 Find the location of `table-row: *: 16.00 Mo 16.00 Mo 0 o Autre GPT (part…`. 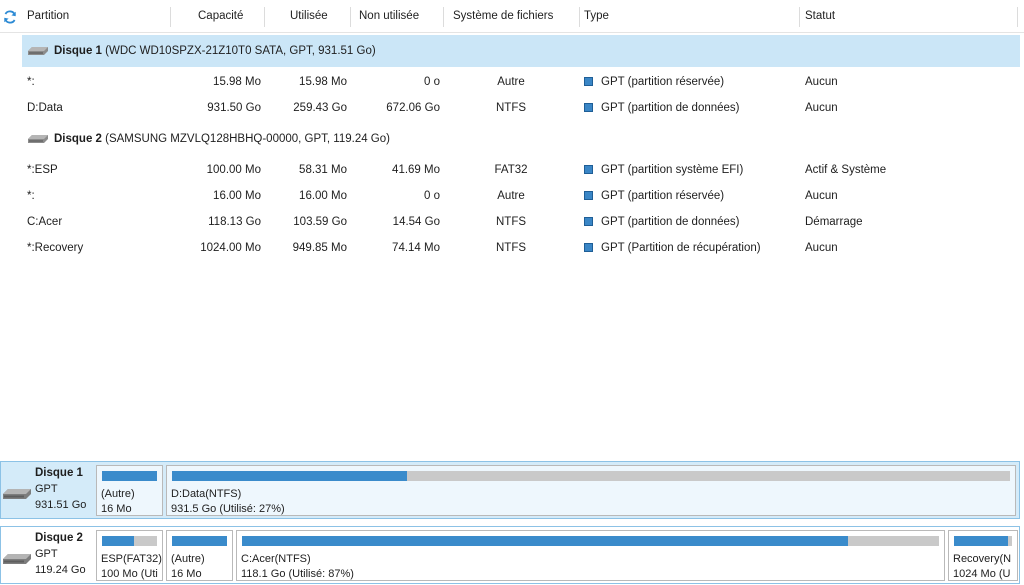

table-row: *: 16.00 Mo 16.00 Mo 0 o Autre GPT (part… is located at coordinates (512, 196).